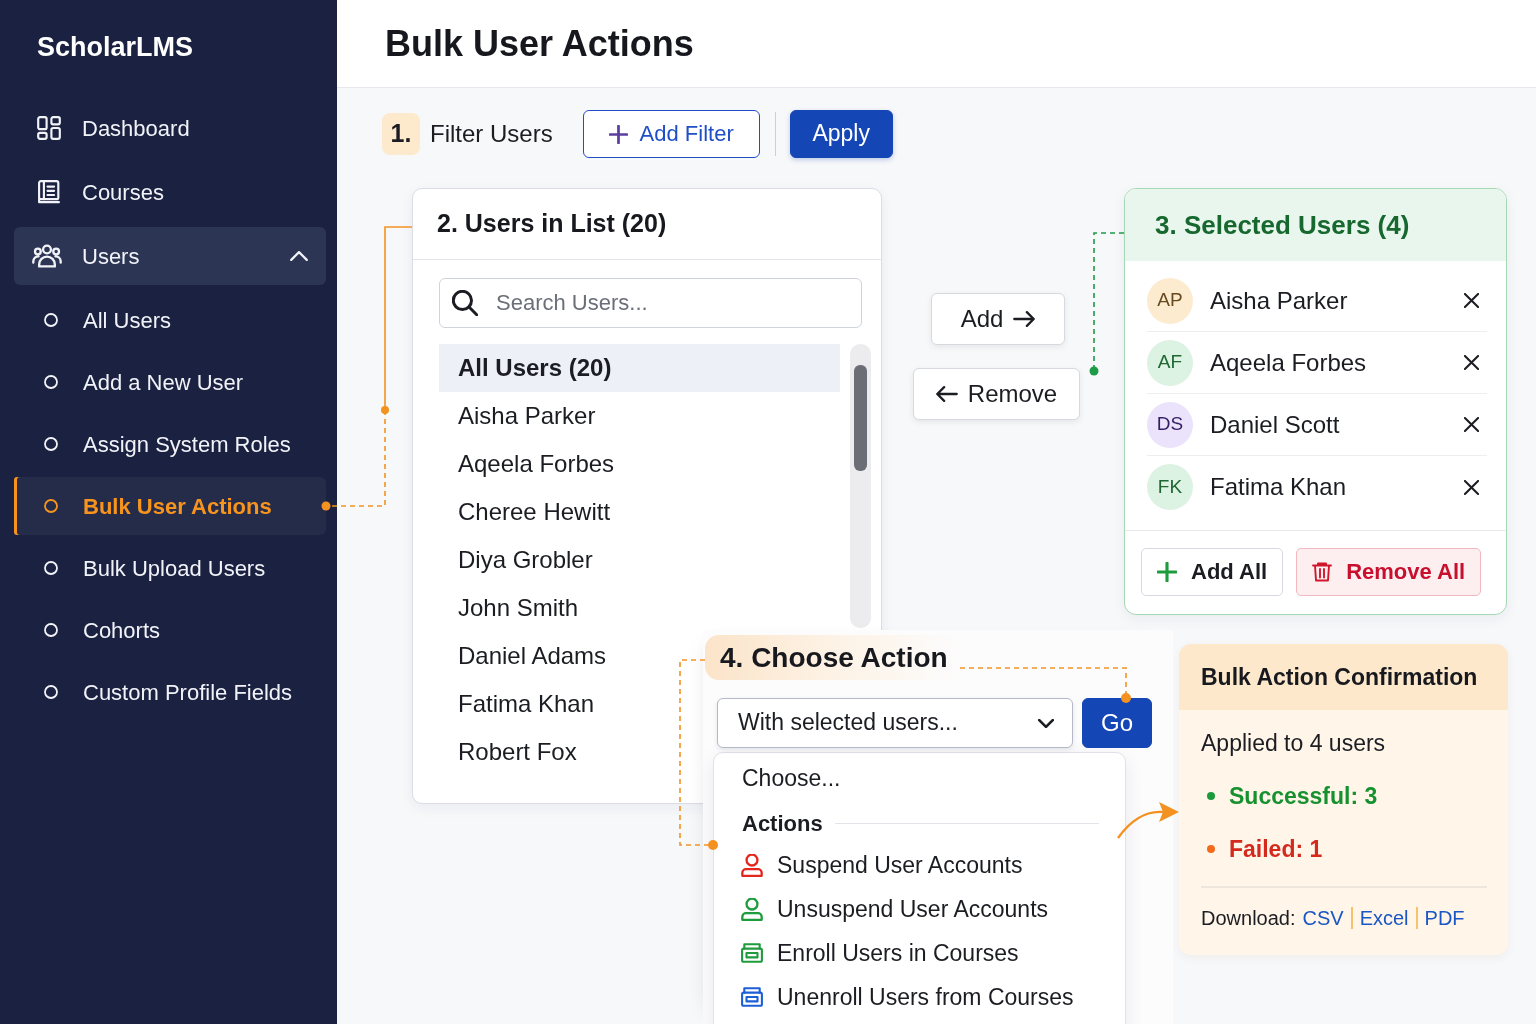 The height and width of the screenshot is (1024, 1536). Describe the element at coordinates (552, 224) in the screenshot. I see `panel-title: 2. Users in List (20)` at that location.